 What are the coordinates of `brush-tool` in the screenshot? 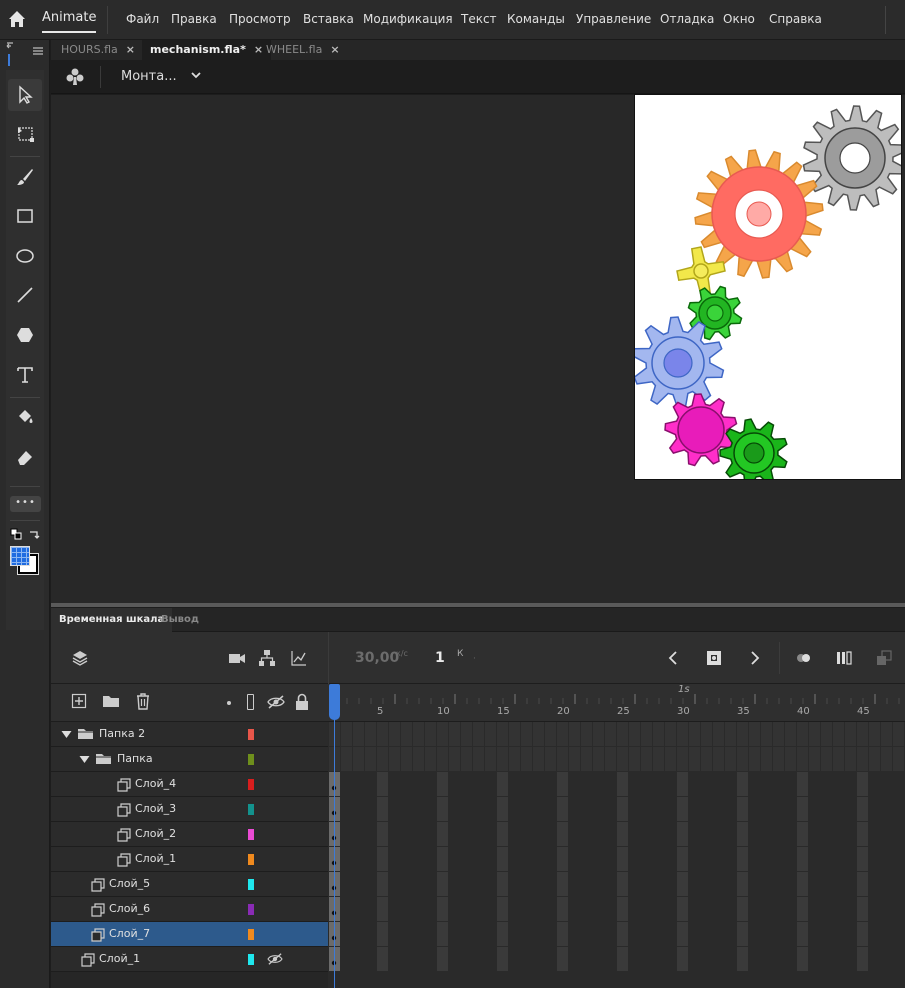 It's located at (25, 177).